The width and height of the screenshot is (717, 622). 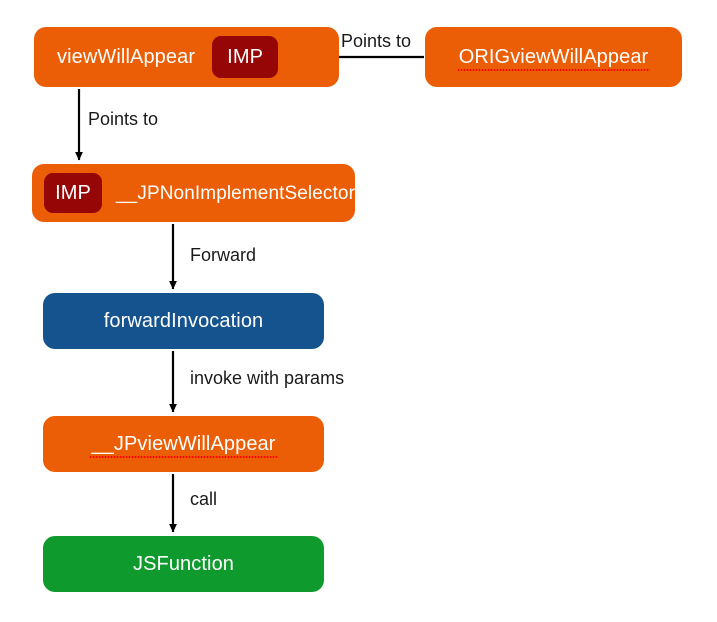 I want to click on edge-label-points-to-horizontal: Points to, so click(x=376, y=41).